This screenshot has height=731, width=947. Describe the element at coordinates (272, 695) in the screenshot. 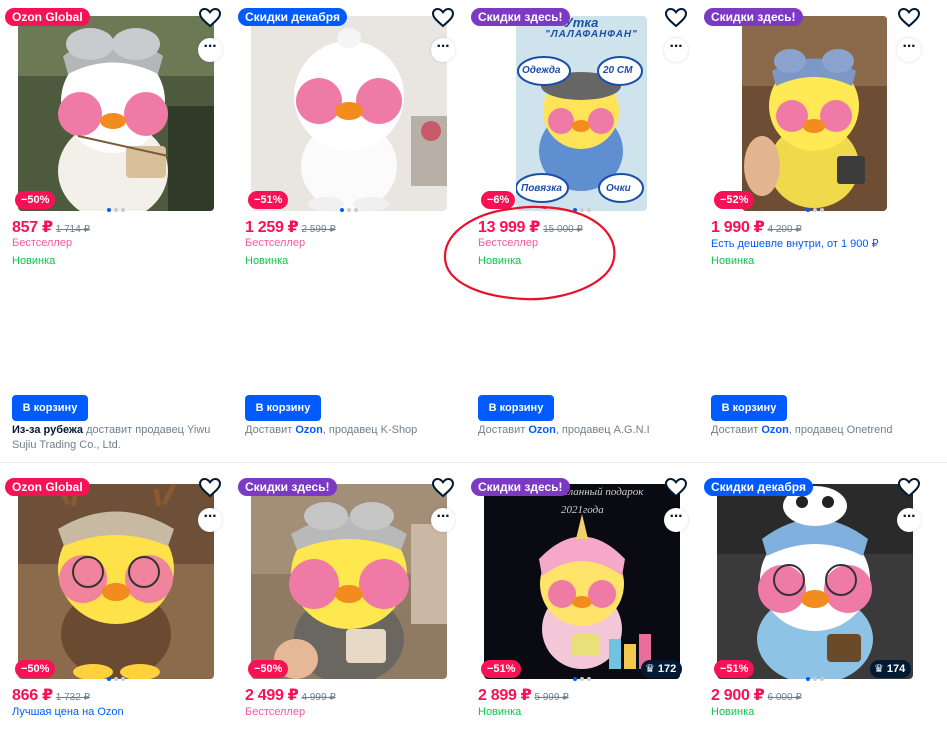

I see `current-price: 2 499 ₽` at that location.